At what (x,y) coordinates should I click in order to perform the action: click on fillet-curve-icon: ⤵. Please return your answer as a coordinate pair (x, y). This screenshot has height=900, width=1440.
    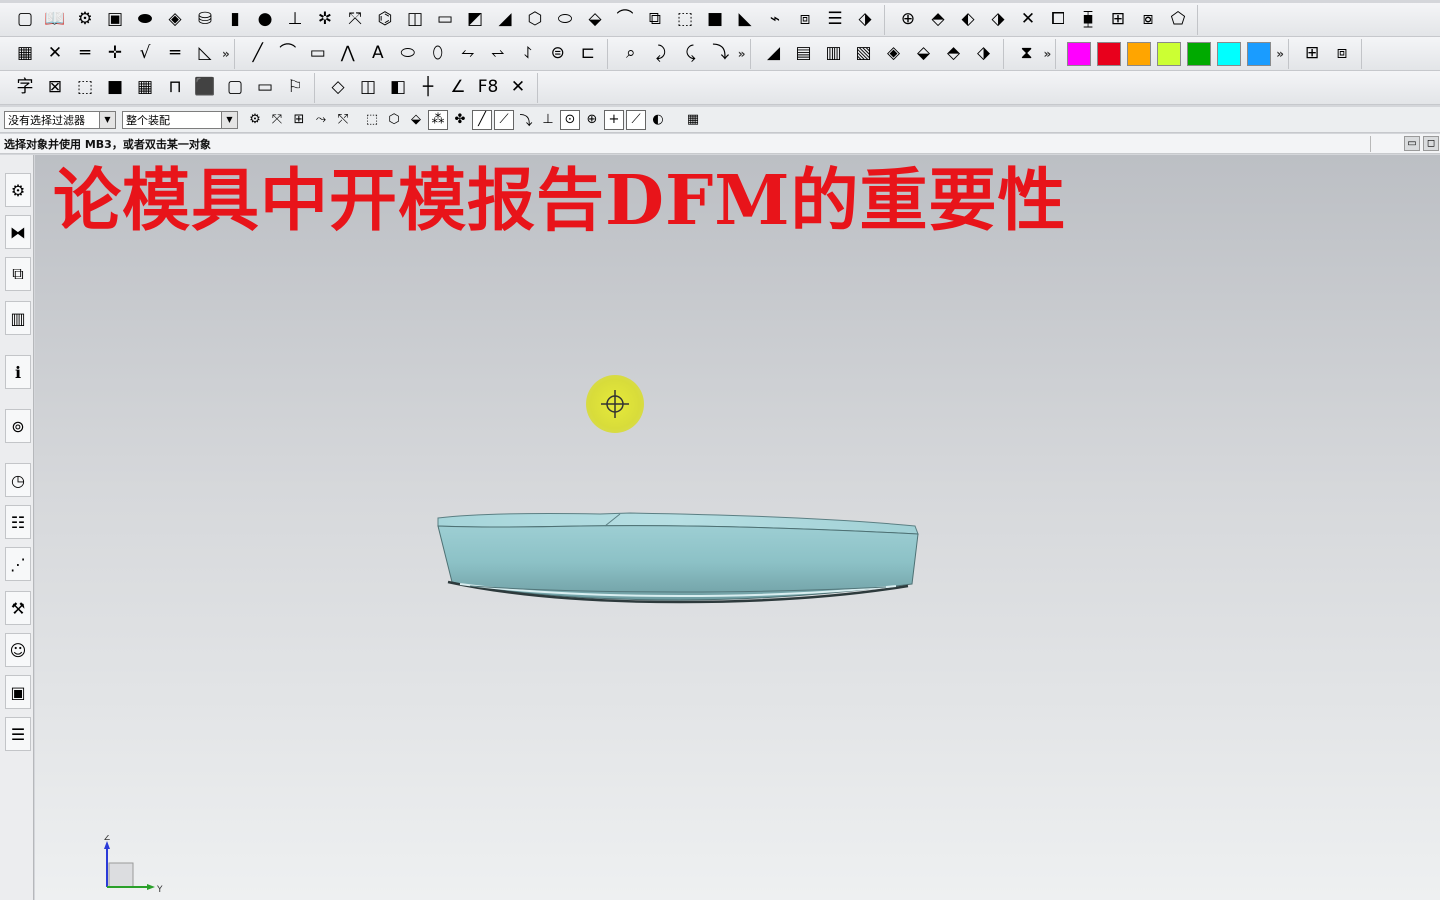
    Looking at the image, I should click on (721, 54).